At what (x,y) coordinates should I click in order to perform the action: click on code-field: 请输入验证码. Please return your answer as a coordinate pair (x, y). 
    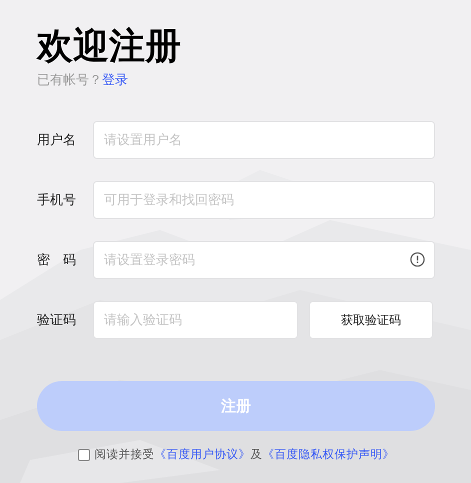
    Looking at the image, I should click on (195, 320).